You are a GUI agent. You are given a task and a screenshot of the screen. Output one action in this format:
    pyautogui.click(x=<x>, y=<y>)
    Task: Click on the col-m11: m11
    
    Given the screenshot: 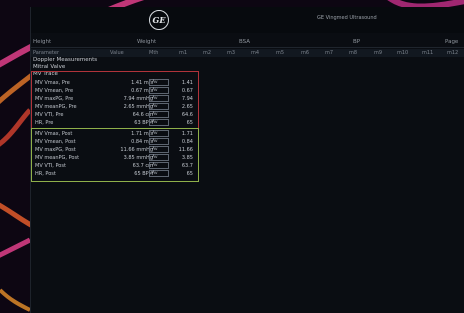 What is the action you would take?
    pyautogui.click(x=428, y=53)
    